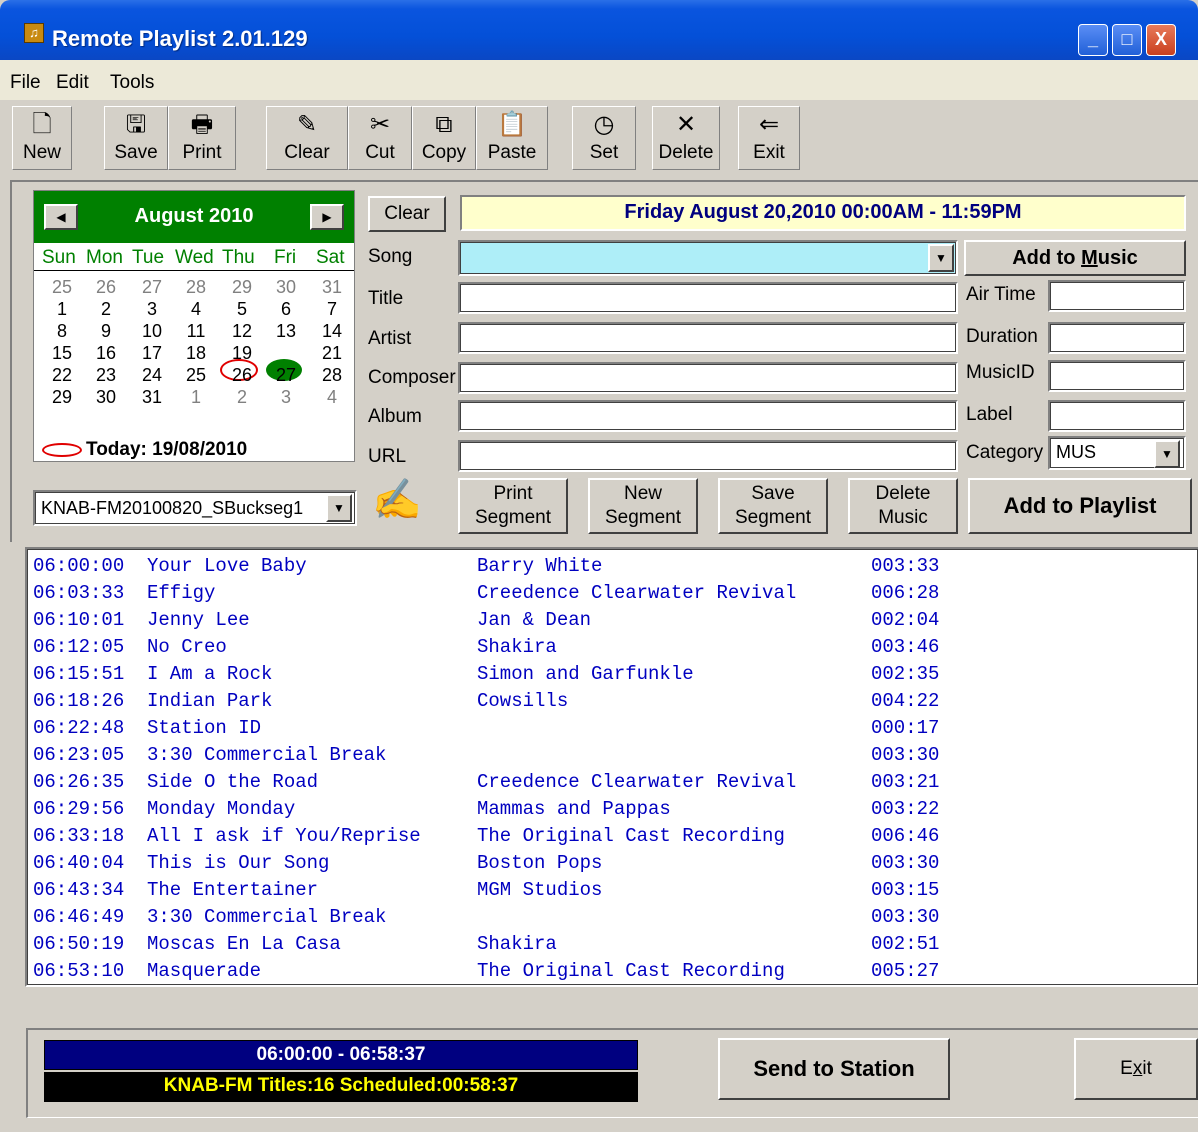 Image resolution: width=1198 pixels, height=1132 pixels. I want to click on music-id-label: MusicID, so click(1000, 372).